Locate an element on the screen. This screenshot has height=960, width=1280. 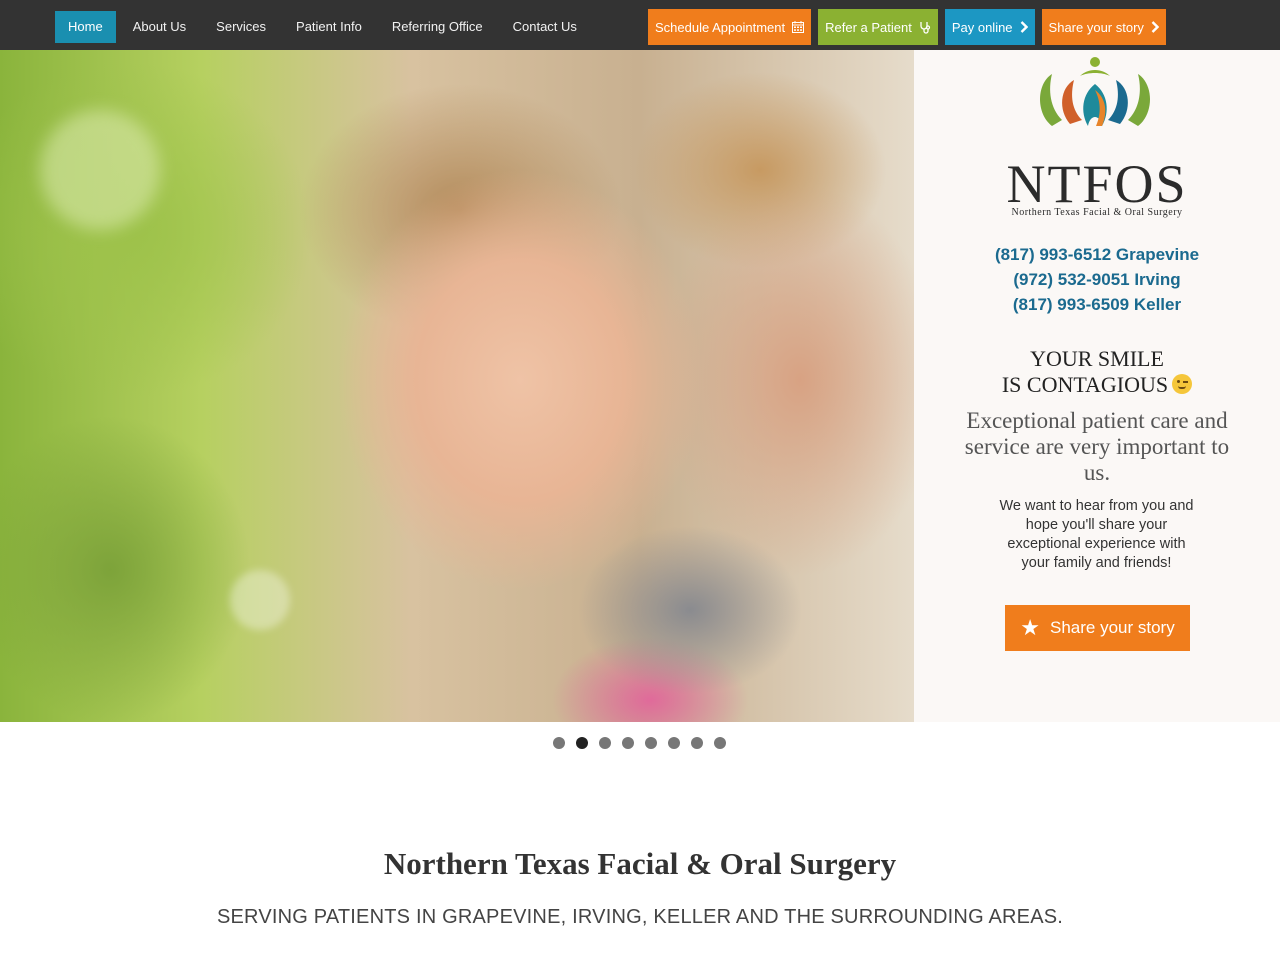
star-icon: ★ is located at coordinates (1030, 627).